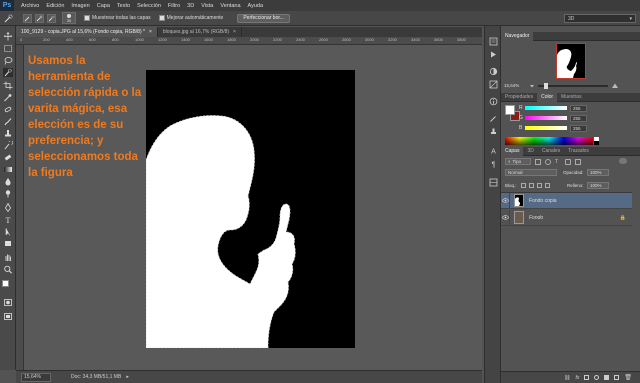  What do you see at coordinates (8, 60) in the screenshot?
I see `lasso-tool-icon` at bounding box center [8, 60].